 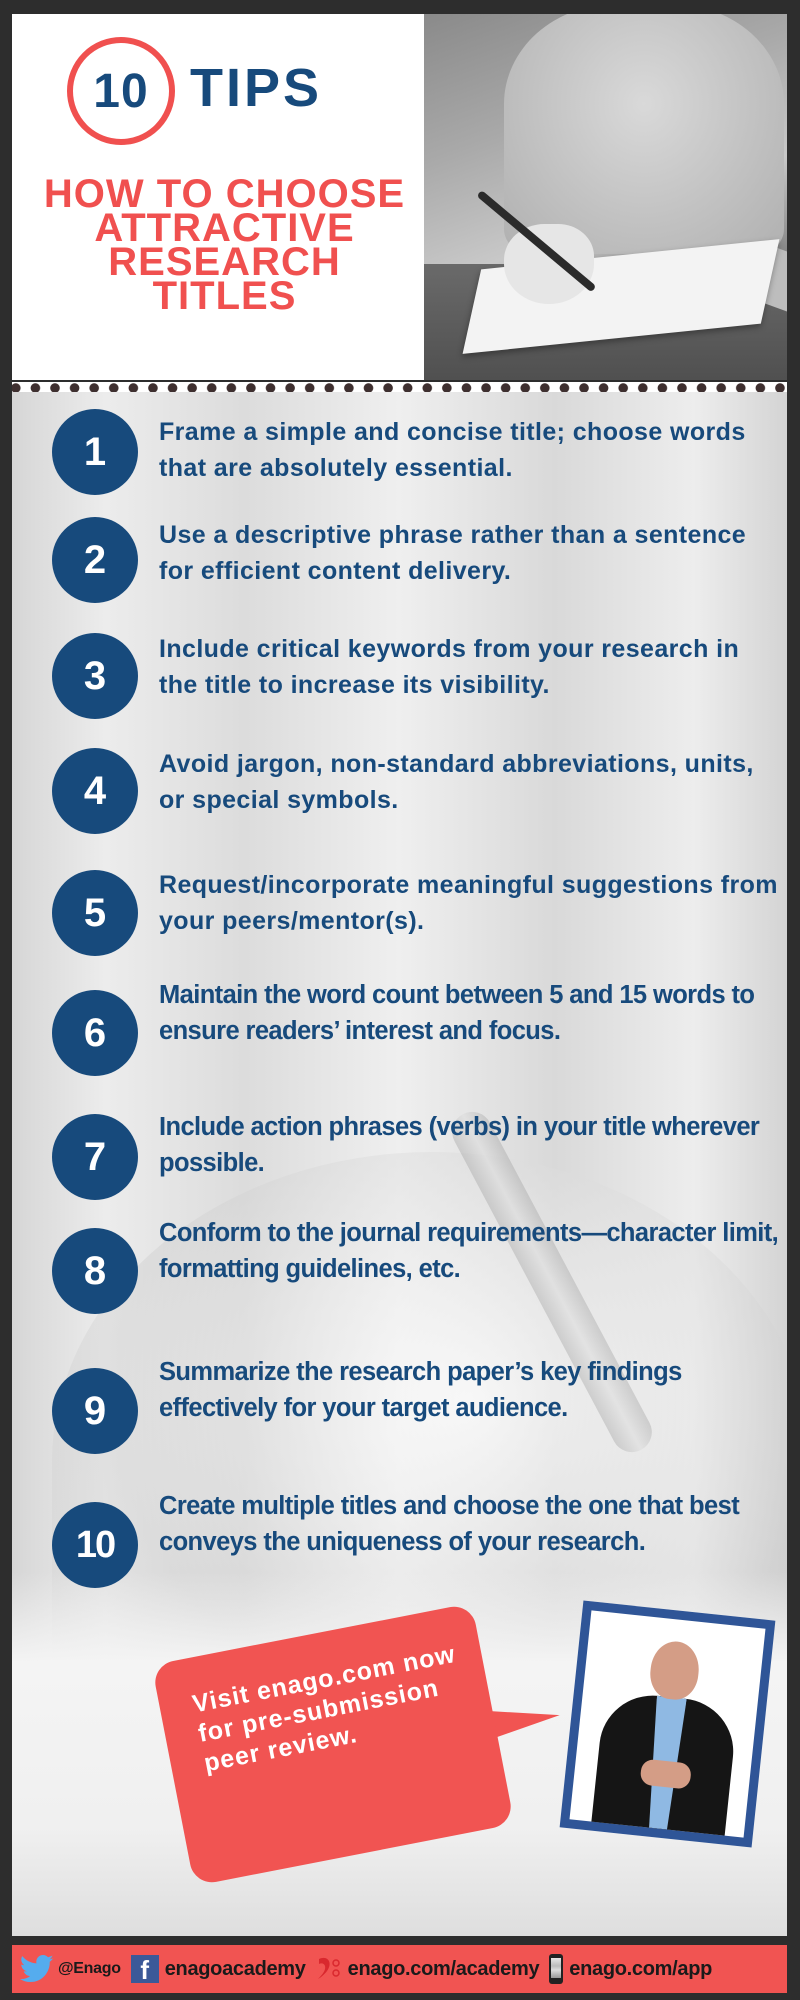 What do you see at coordinates (95, 1033) in the screenshot?
I see `tip-number-badge: 6` at bounding box center [95, 1033].